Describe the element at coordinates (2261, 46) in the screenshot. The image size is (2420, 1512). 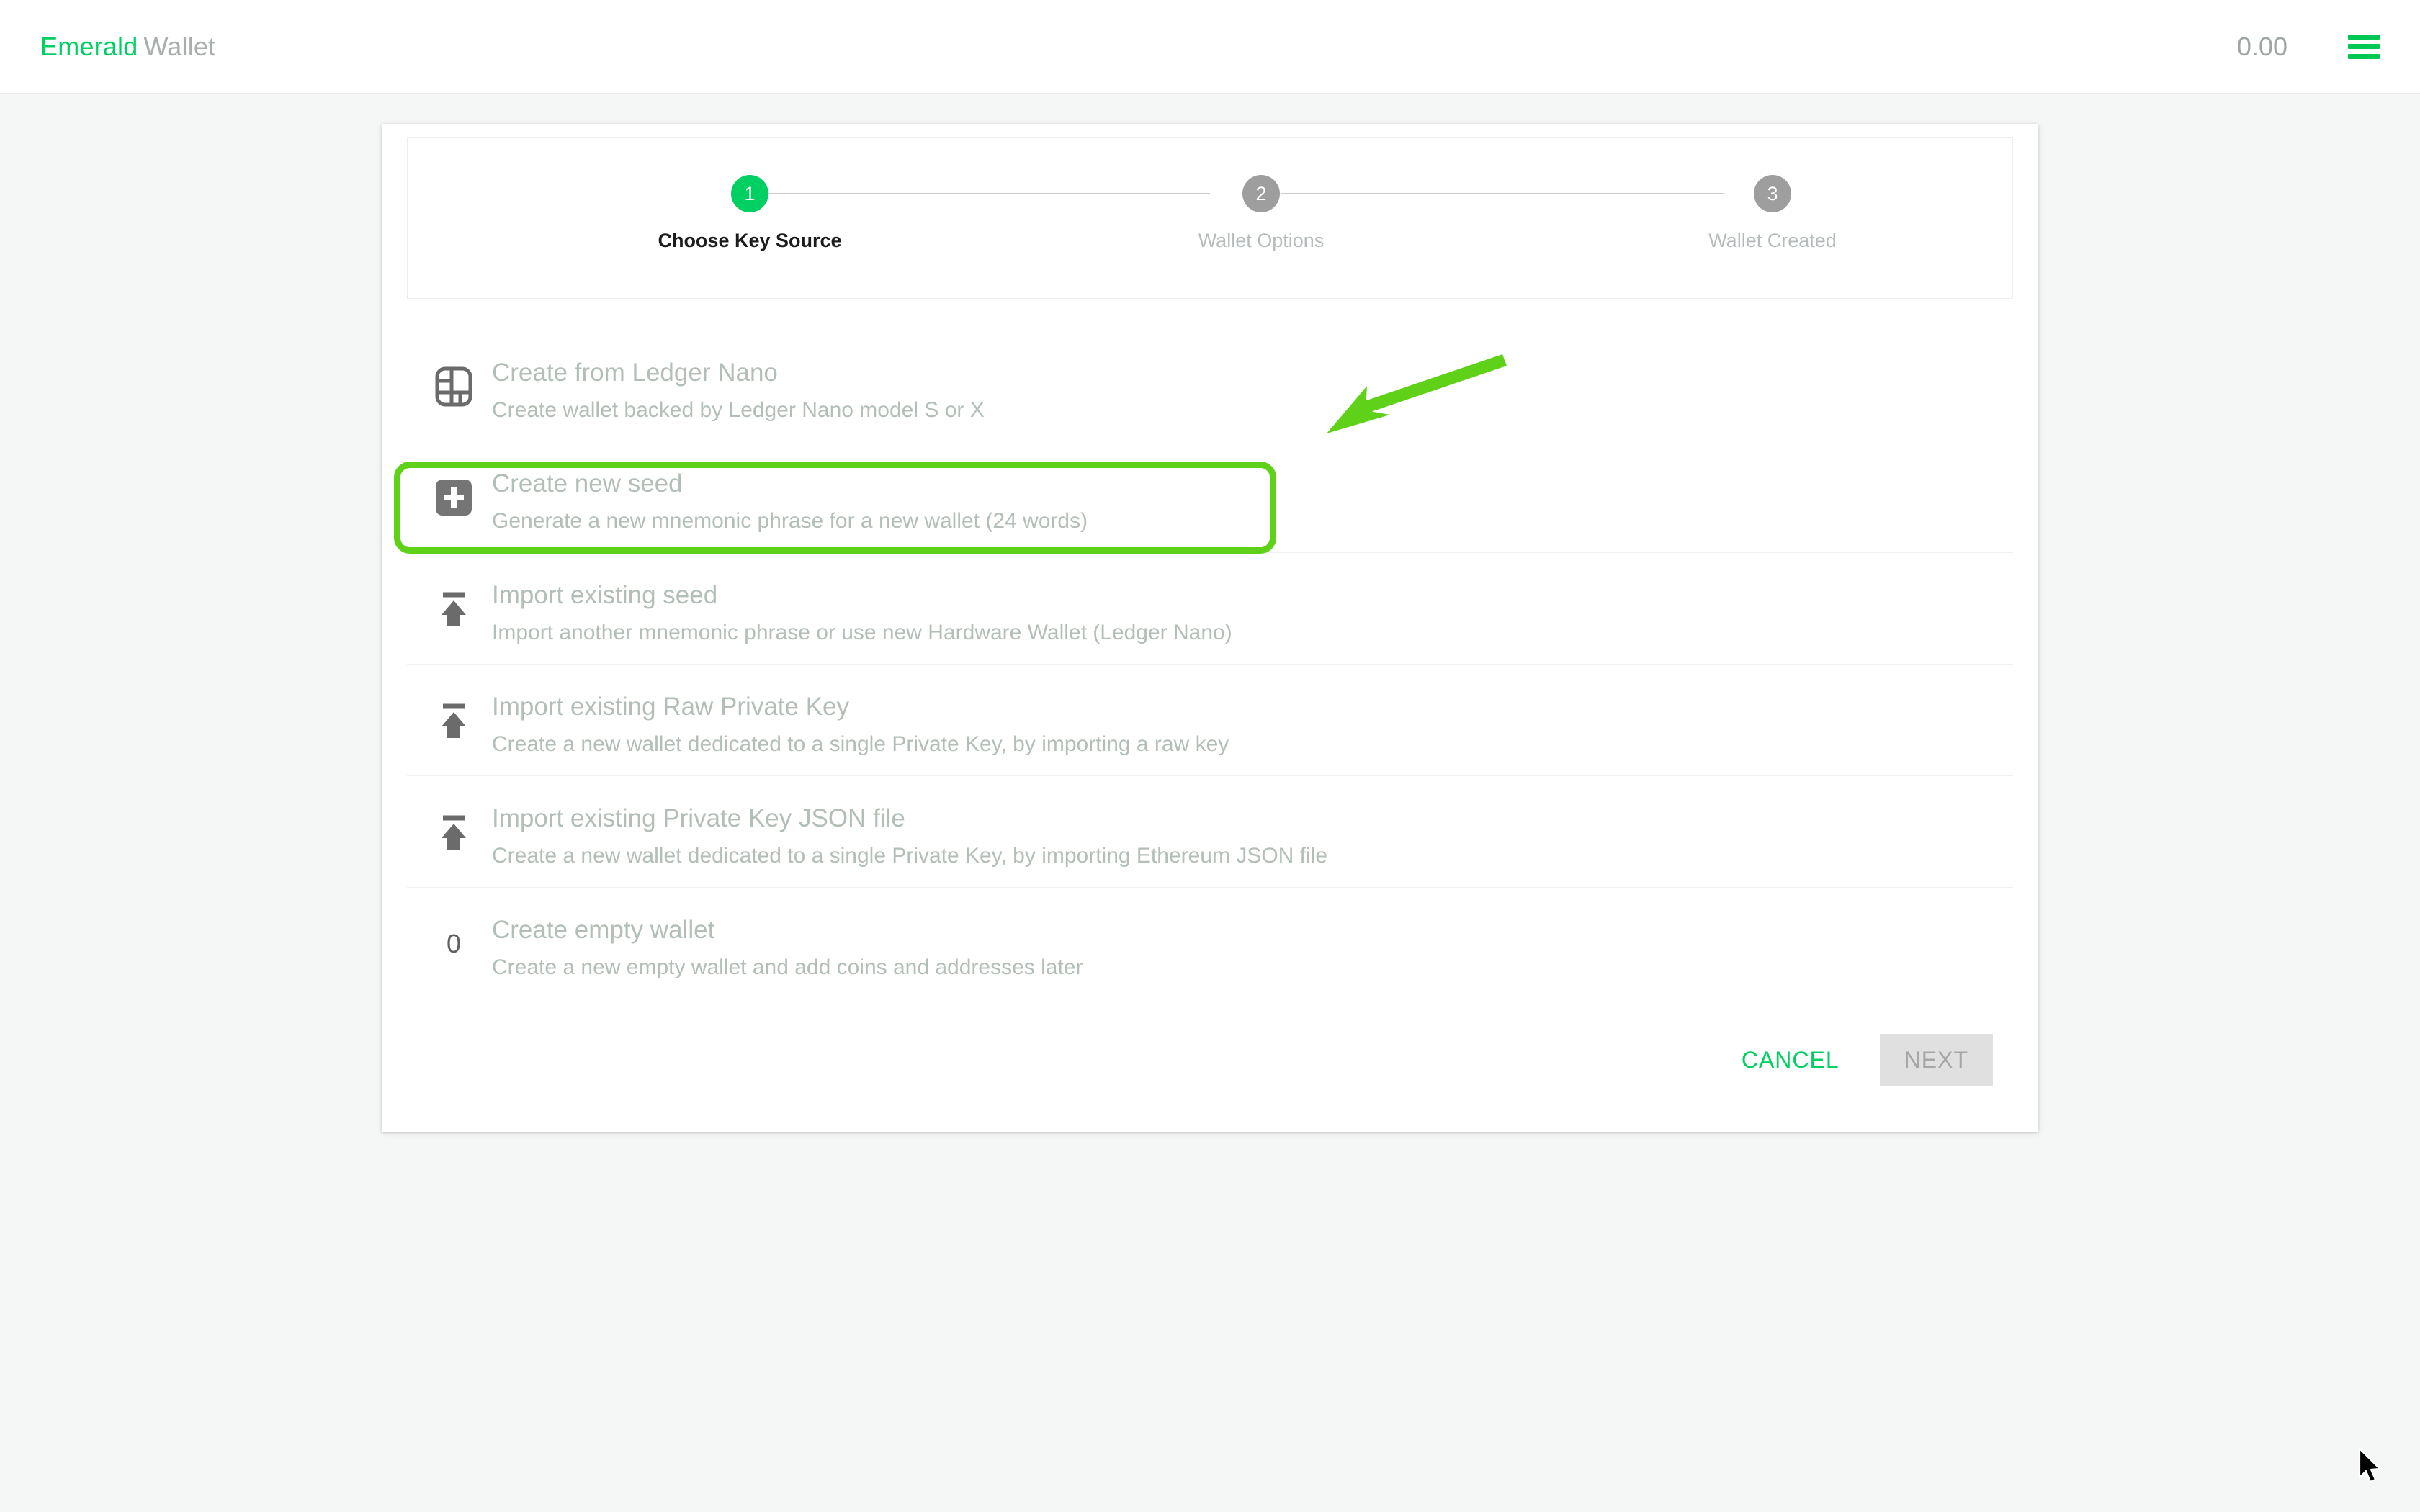
I see `total-balance: 0.00` at that location.